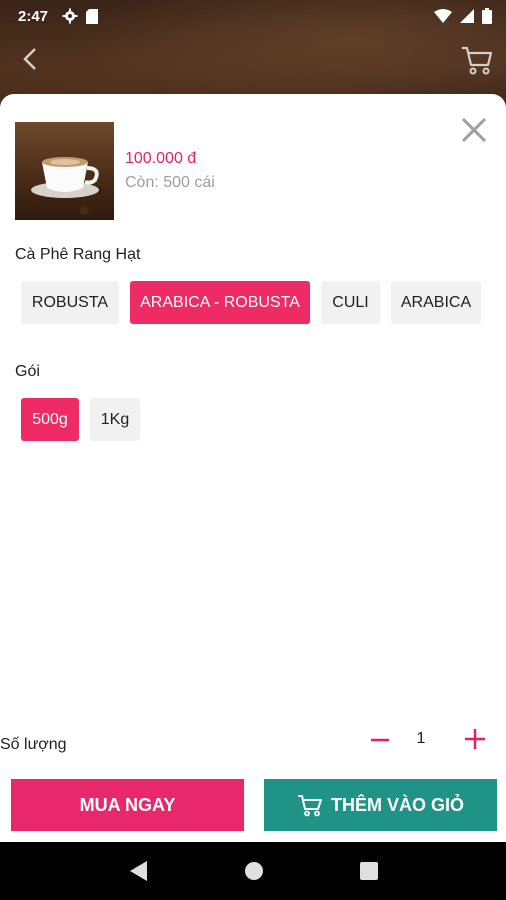 The width and height of the screenshot is (506, 900). What do you see at coordinates (92, 16) in the screenshot?
I see `sd-card-icon` at bounding box center [92, 16].